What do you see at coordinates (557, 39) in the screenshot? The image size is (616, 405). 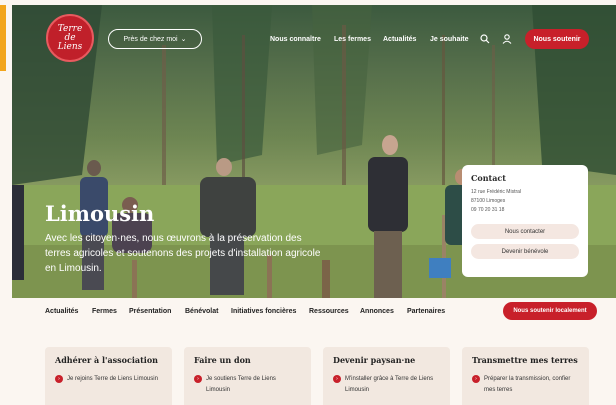 I see `support-button: Nous soutenir` at bounding box center [557, 39].